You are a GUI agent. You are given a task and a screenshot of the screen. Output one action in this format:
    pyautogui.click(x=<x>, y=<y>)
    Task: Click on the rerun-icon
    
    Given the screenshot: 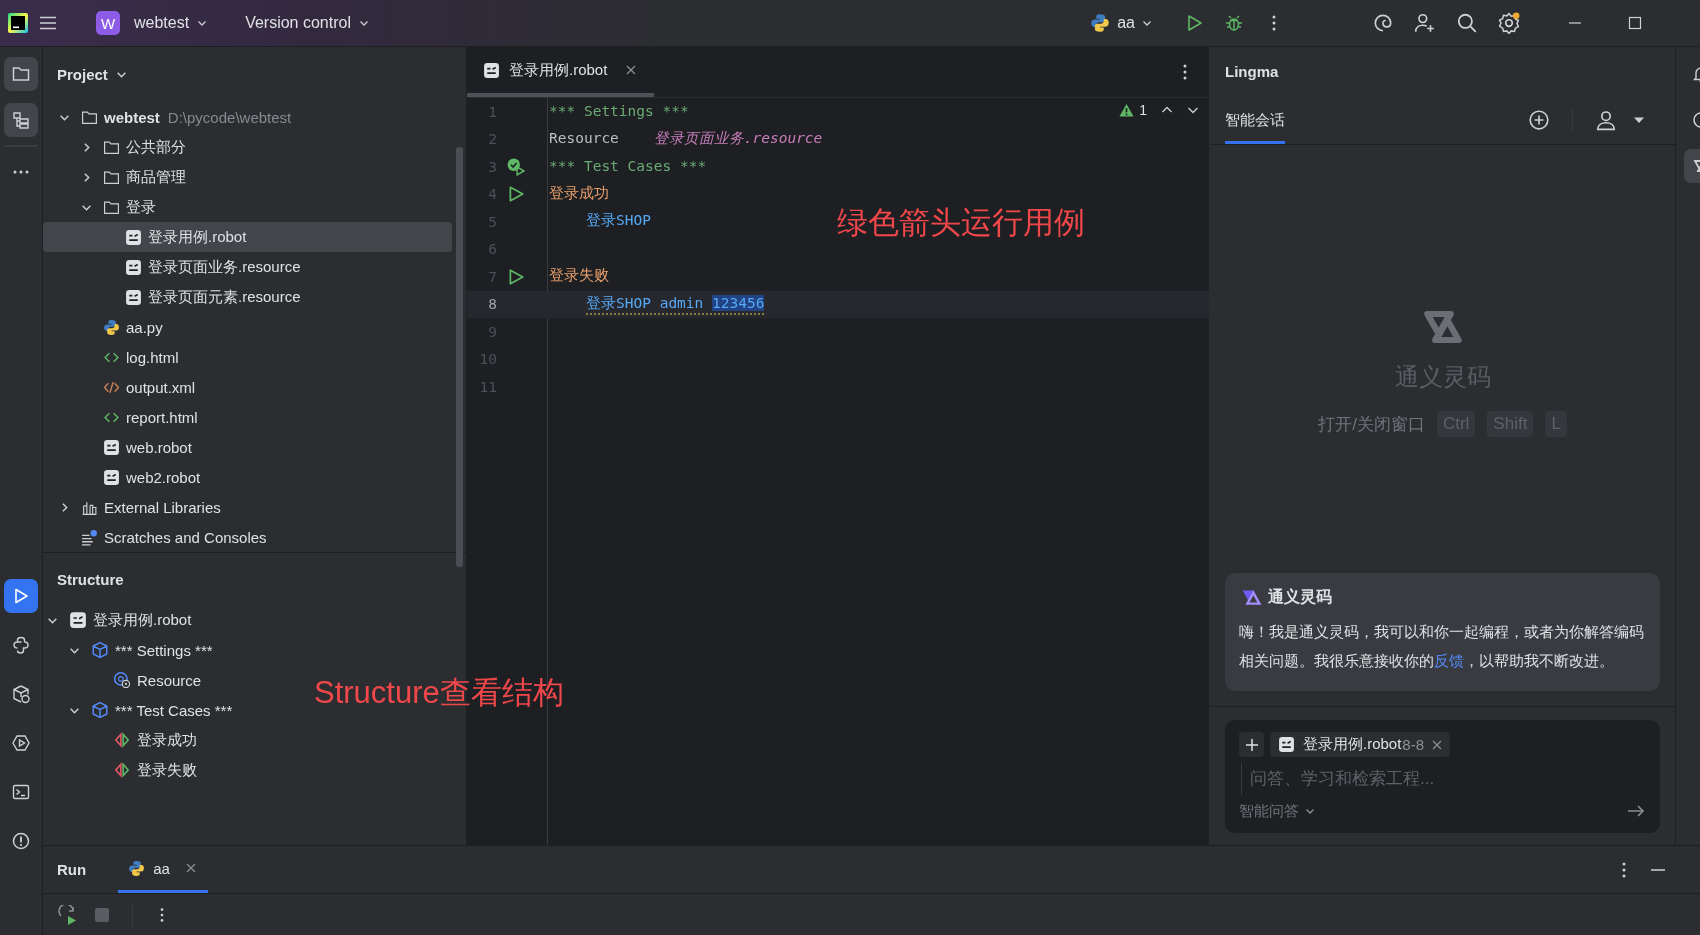 What is the action you would take?
    pyautogui.click(x=68, y=914)
    